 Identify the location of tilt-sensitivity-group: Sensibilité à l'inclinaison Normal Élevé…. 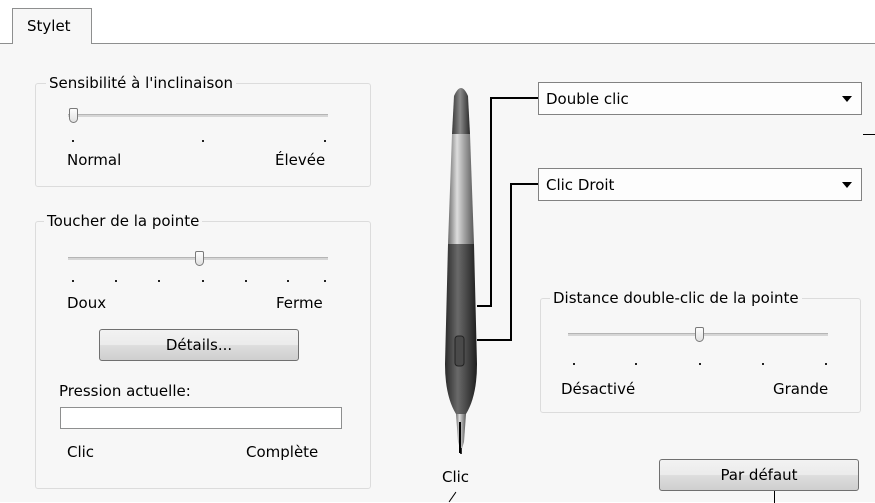
(203, 130).